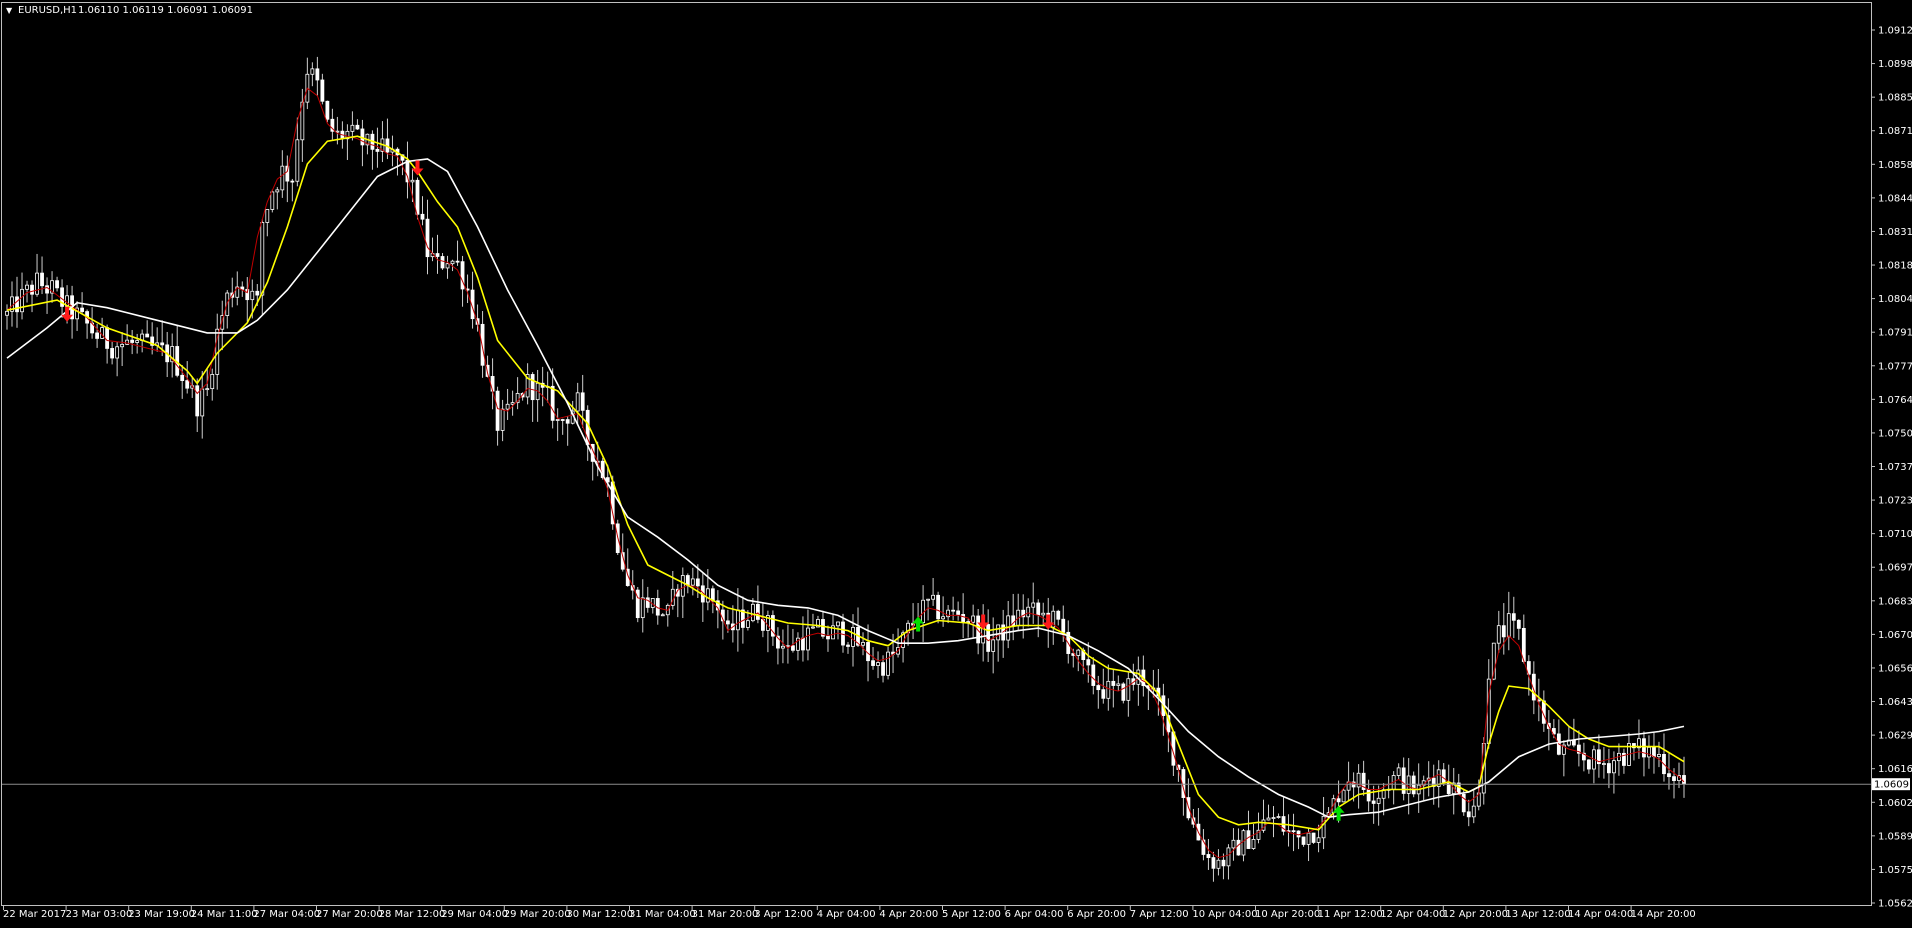 Image resolution: width=1912 pixels, height=928 pixels. Describe the element at coordinates (1895, 601) in the screenshot. I see `y-tick-label: 1.06835` at that location.